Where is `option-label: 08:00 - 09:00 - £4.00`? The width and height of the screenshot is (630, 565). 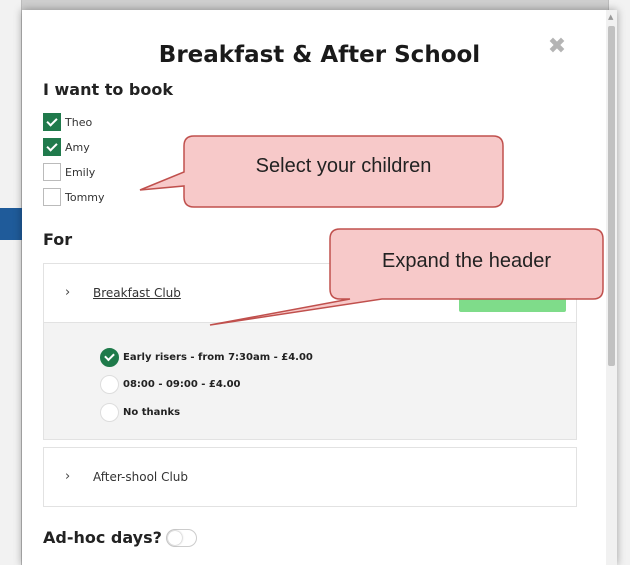 option-label: 08:00 - 09:00 - £4.00 is located at coordinates (182, 384).